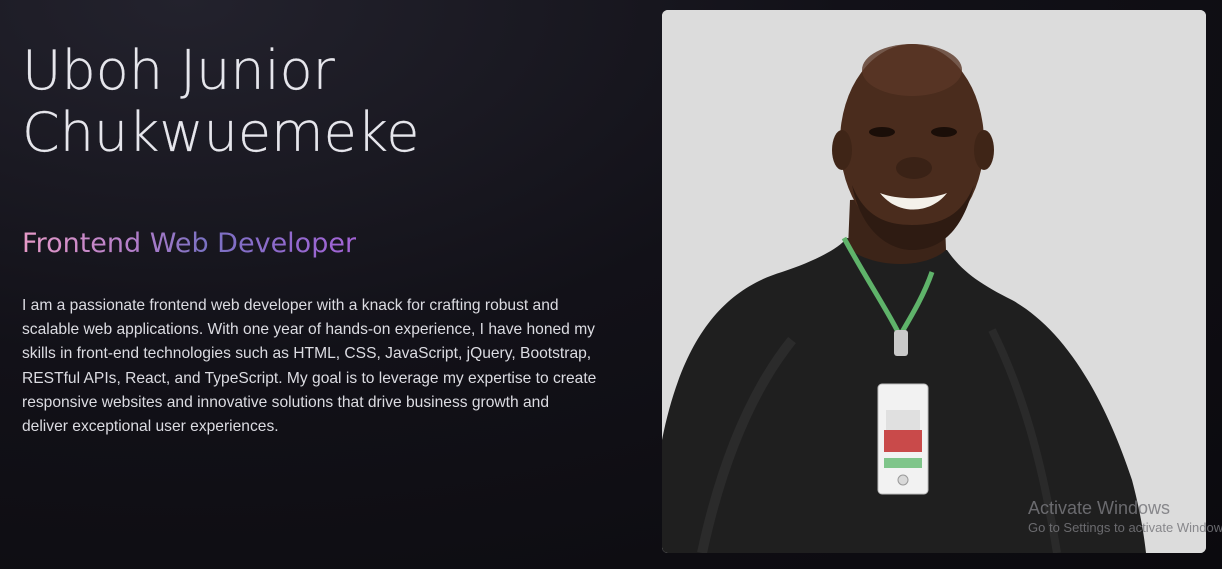  I want to click on developer-name: Uboh Junior Chukwuemeke, so click(221, 101).